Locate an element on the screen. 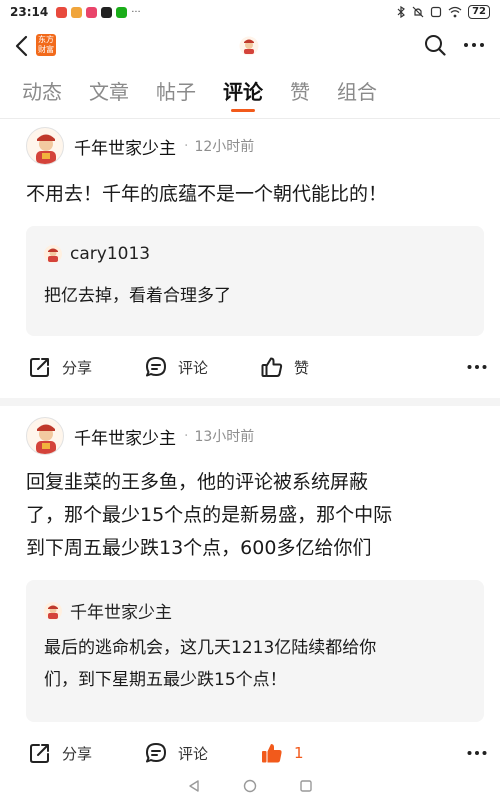  like-button: 1 is located at coordinates (282, 753).